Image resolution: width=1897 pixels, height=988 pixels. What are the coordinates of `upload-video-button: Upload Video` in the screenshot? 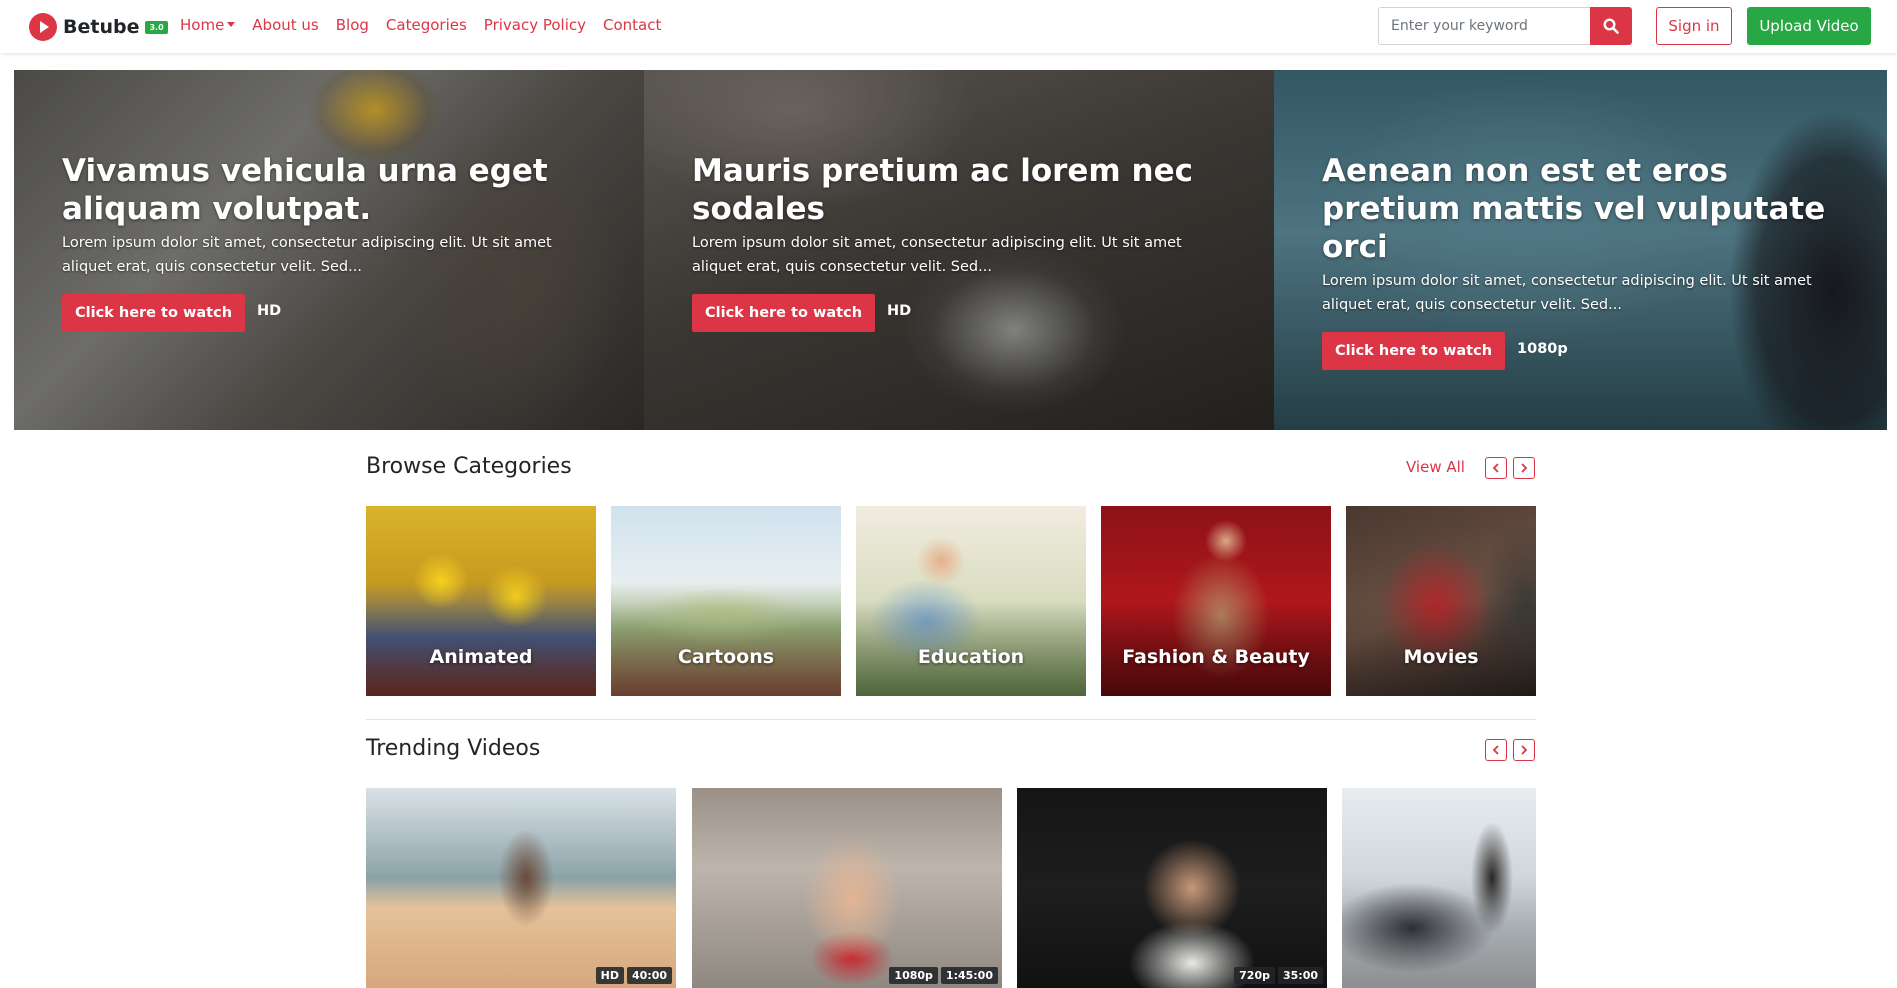 It's located at (1809, 26).